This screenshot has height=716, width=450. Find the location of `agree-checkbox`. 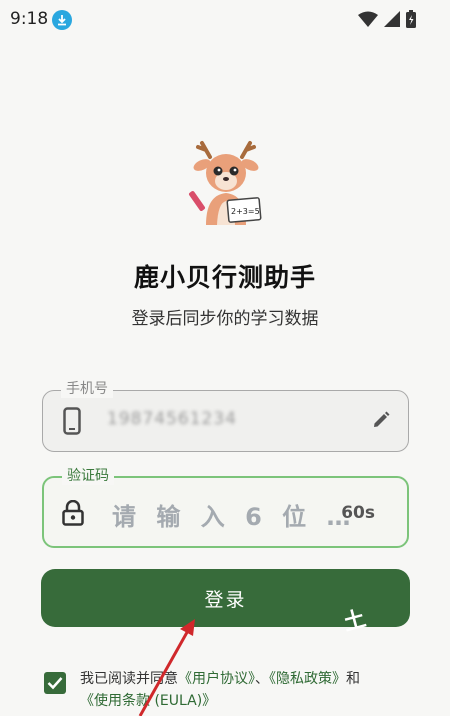

agree-checkbox is located at coordinates (55, 683).